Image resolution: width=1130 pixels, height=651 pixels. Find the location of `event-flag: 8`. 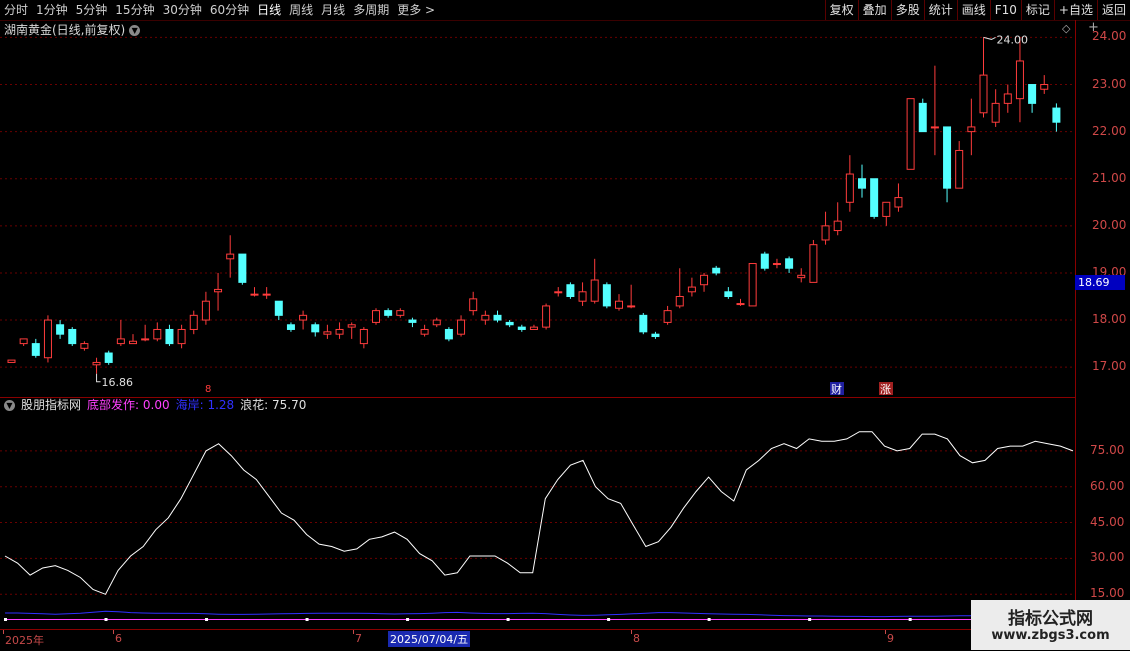

event-flag: 8 is located at coordinates (208, 389).